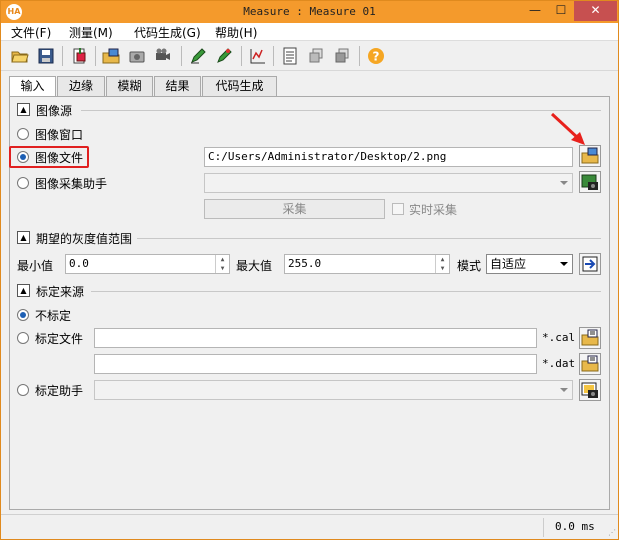  Describe the element at coordinates (23, 290) in the screenshot. I see `collapse-calibration-button: ▲` at that location.